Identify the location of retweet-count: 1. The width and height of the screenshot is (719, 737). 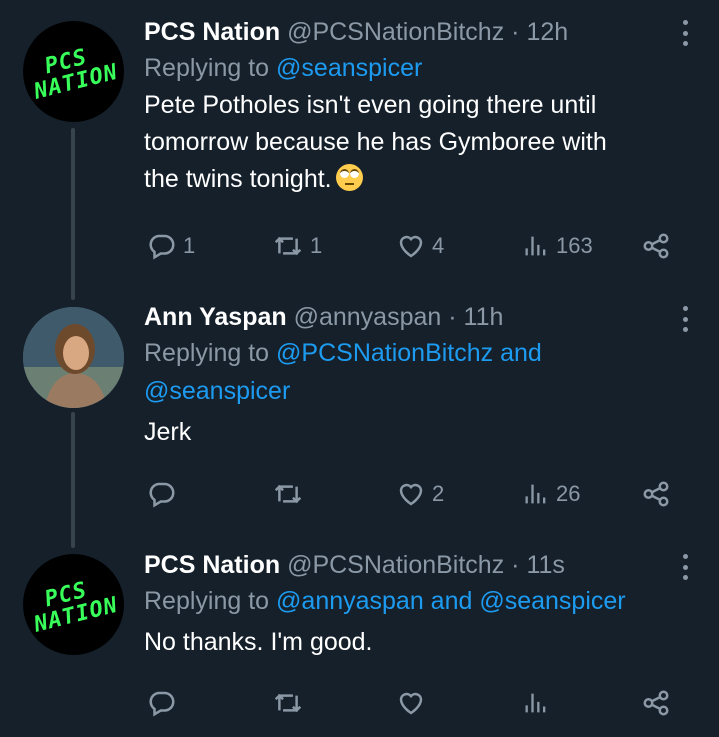
(316, 245).